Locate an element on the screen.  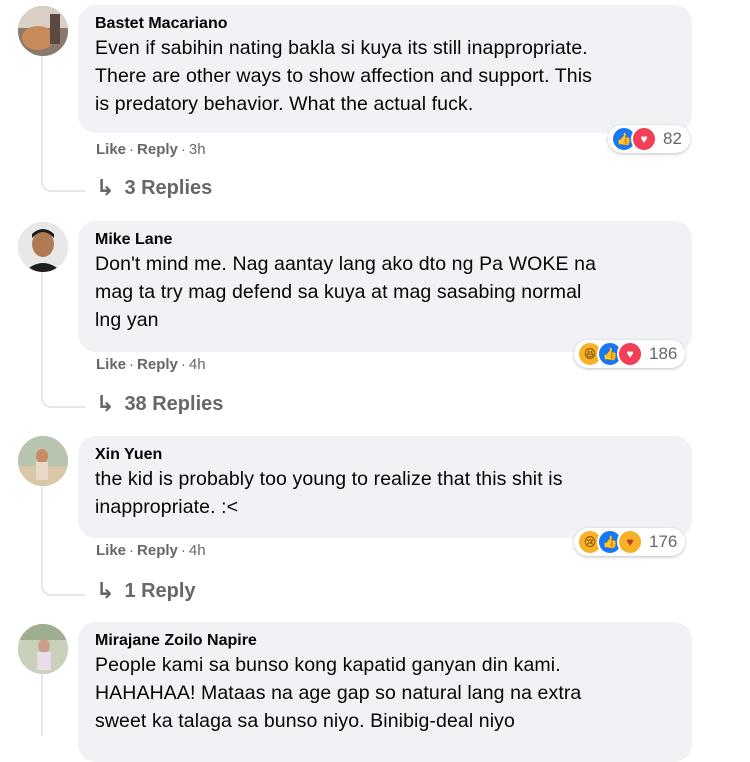
replies-label: 38 Replies is located at coordinates (174, 403).